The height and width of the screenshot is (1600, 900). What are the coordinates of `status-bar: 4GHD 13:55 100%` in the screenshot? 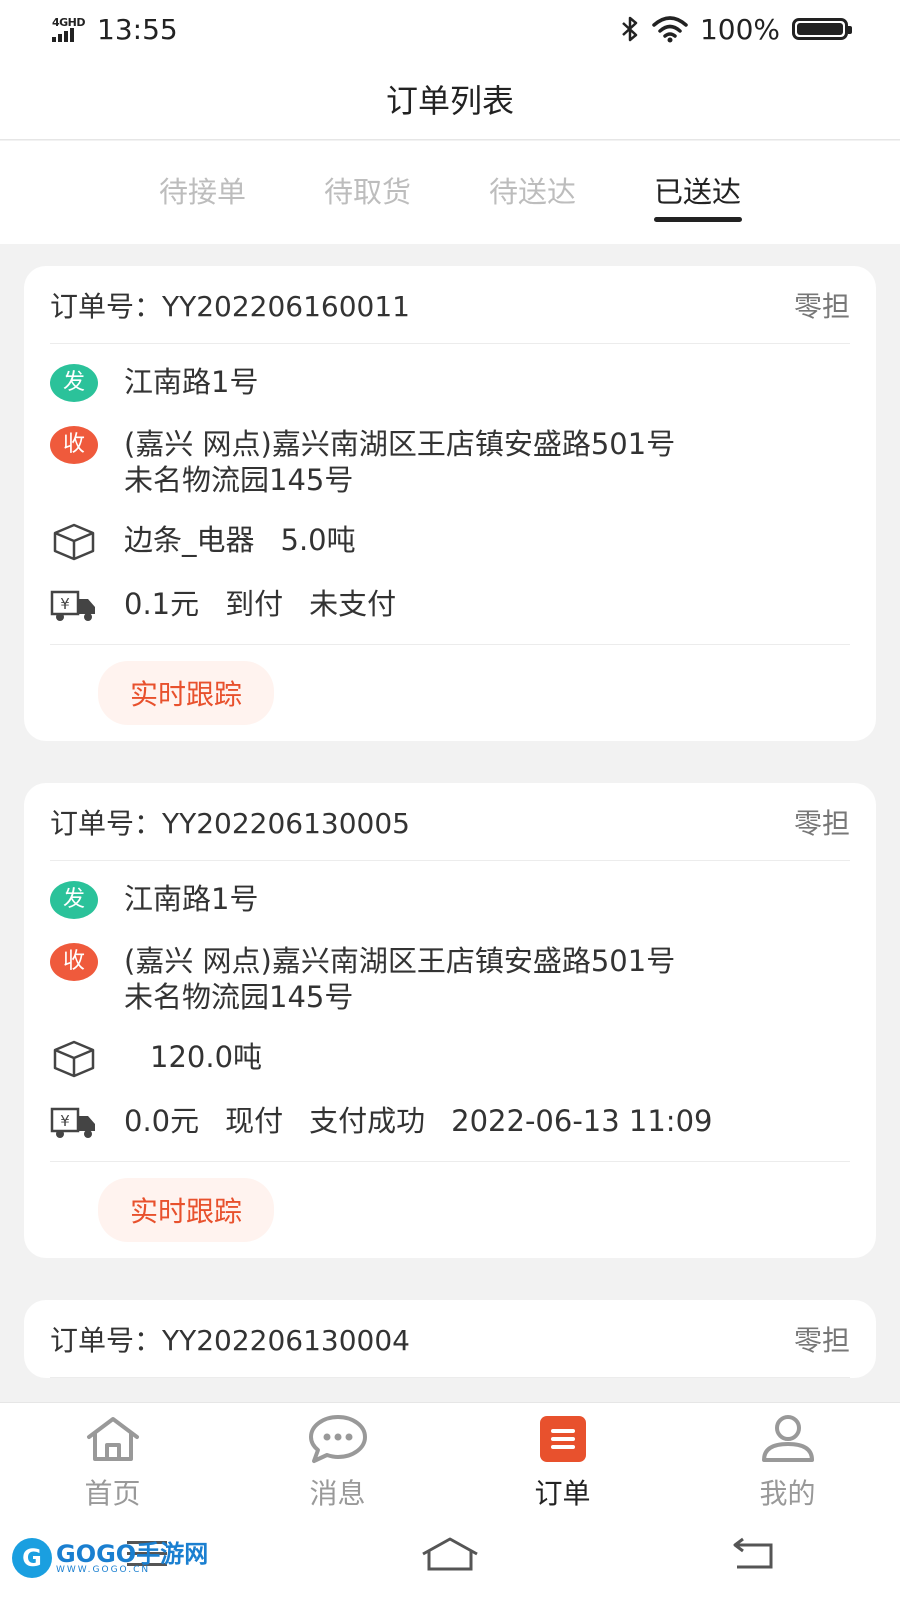 It's located at (450, 29).